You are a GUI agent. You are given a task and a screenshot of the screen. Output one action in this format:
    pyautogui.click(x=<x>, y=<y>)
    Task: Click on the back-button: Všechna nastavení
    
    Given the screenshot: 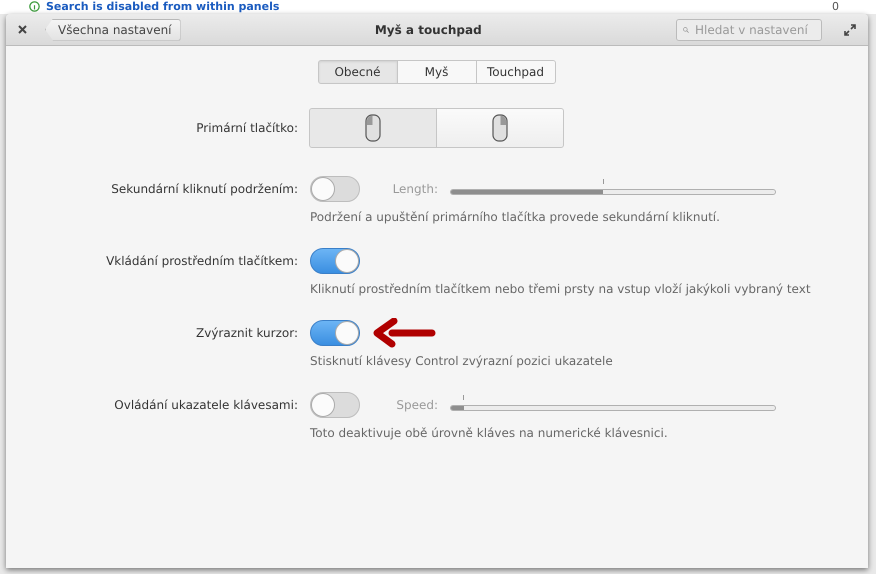 What is the action you would take?
    pyautogui.click(x=113, y=29)
    